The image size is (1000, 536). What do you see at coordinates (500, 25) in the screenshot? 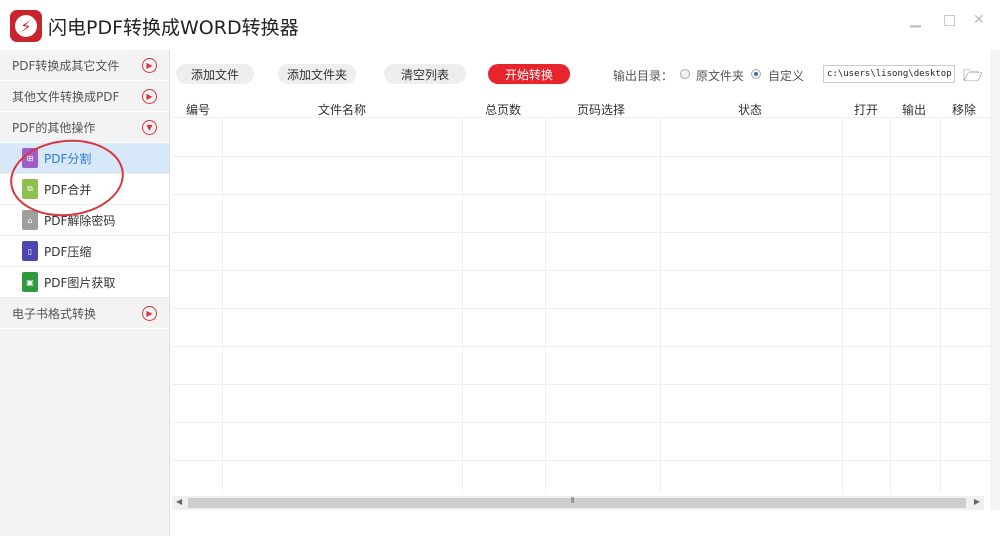
I see `title-bar: ⚡ 闪电PDF转换成WORD转换器 ▁ □ ✕` at bounding box center [500, 25].